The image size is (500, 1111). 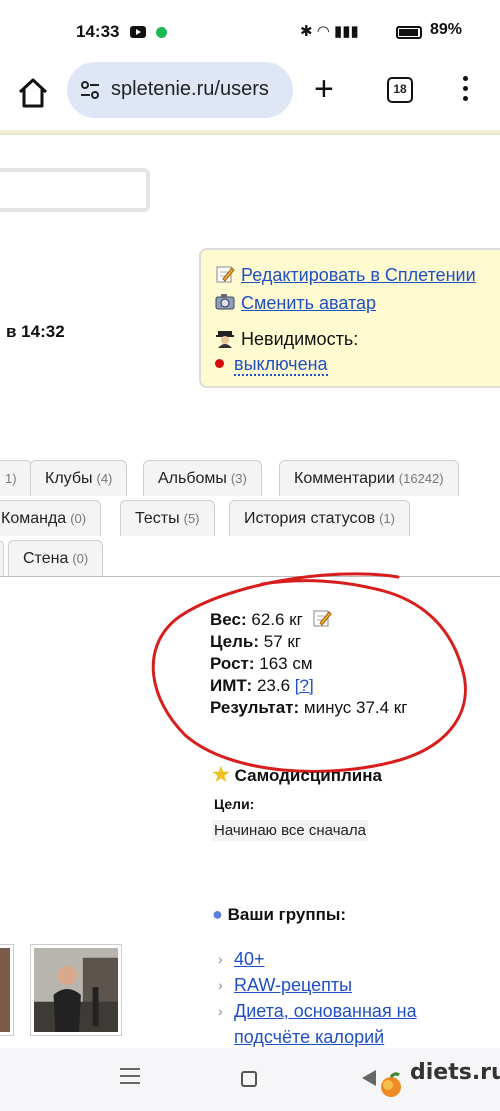 I want to click on system-nav-bar: diets.ru, so click(x=250, y=1079).